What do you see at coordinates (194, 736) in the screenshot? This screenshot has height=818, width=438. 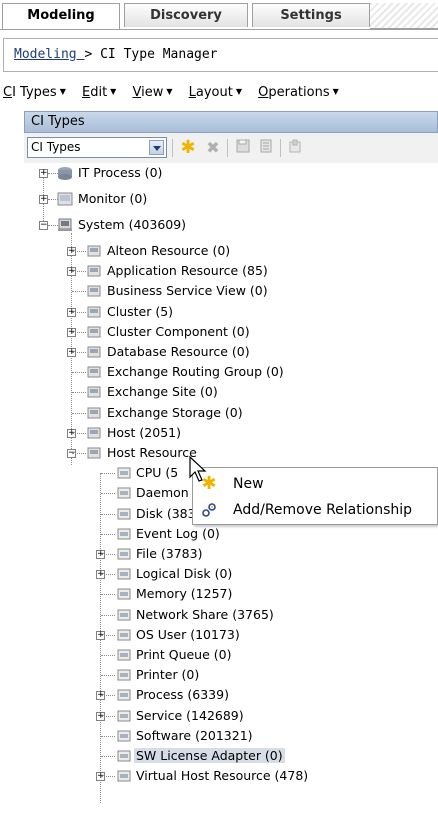 I see `tree-item: Software (201321)` at bounding box center [194, 736].